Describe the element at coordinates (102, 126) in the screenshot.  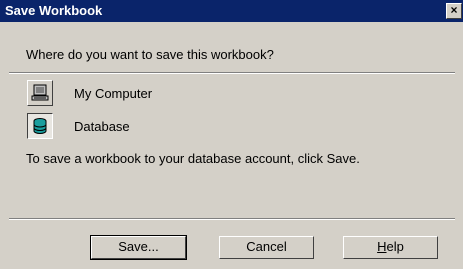
I see `database-label: Database` at that location.